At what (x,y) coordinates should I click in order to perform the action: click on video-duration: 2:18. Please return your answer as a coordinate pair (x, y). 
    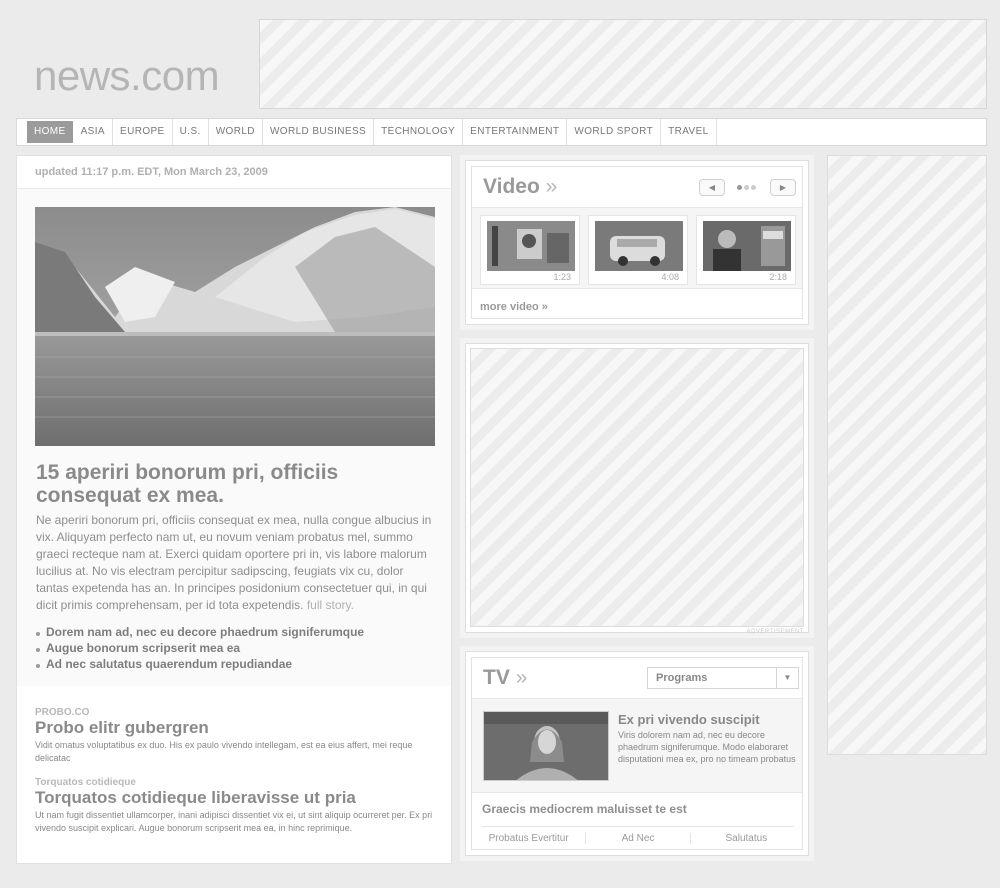
    Looking at the image, I should click on (778, 277).